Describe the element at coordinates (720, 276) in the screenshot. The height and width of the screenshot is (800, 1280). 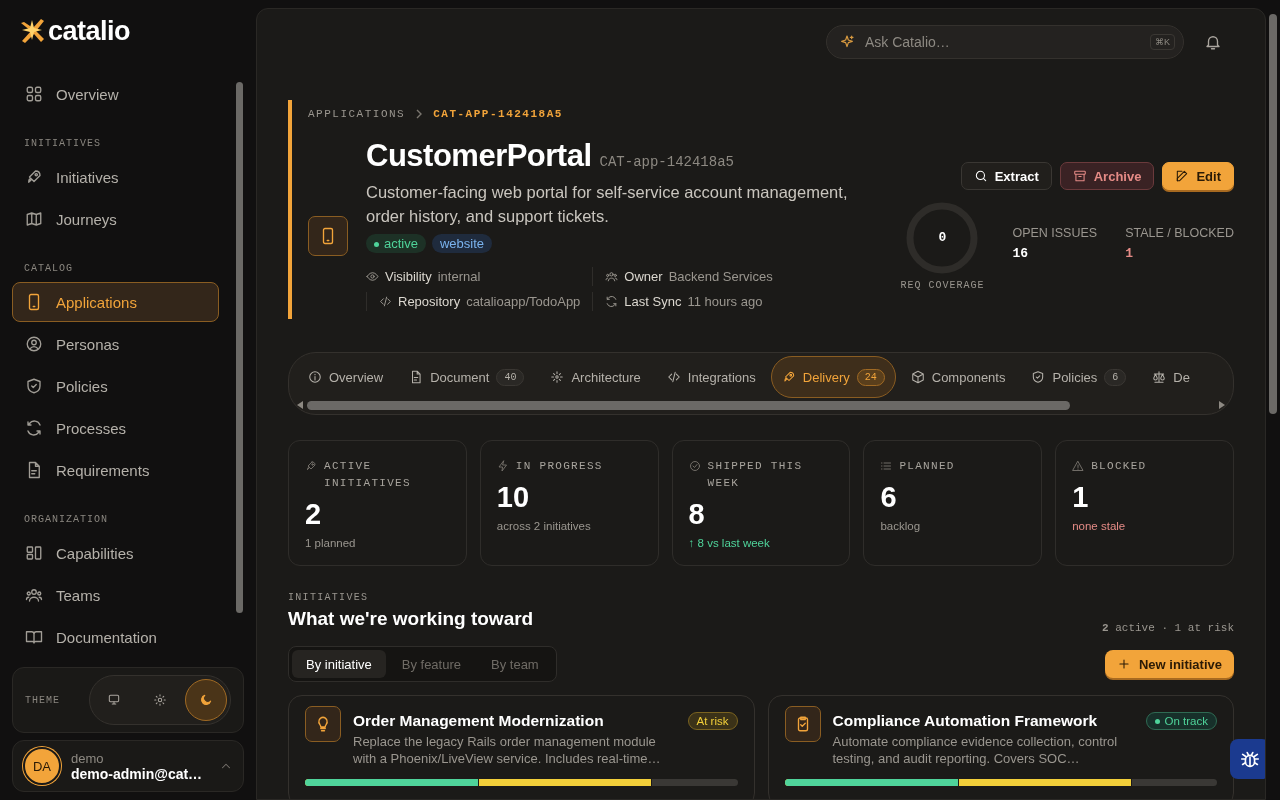
I see `meta-value: Backend Services` at that location.